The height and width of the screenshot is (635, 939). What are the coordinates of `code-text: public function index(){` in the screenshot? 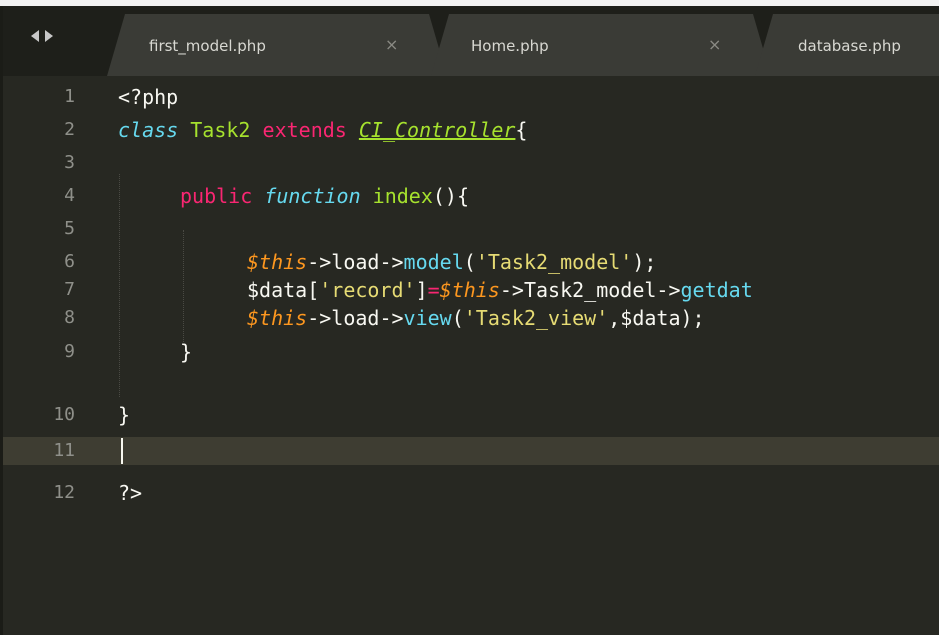 It's located at (325, 196).